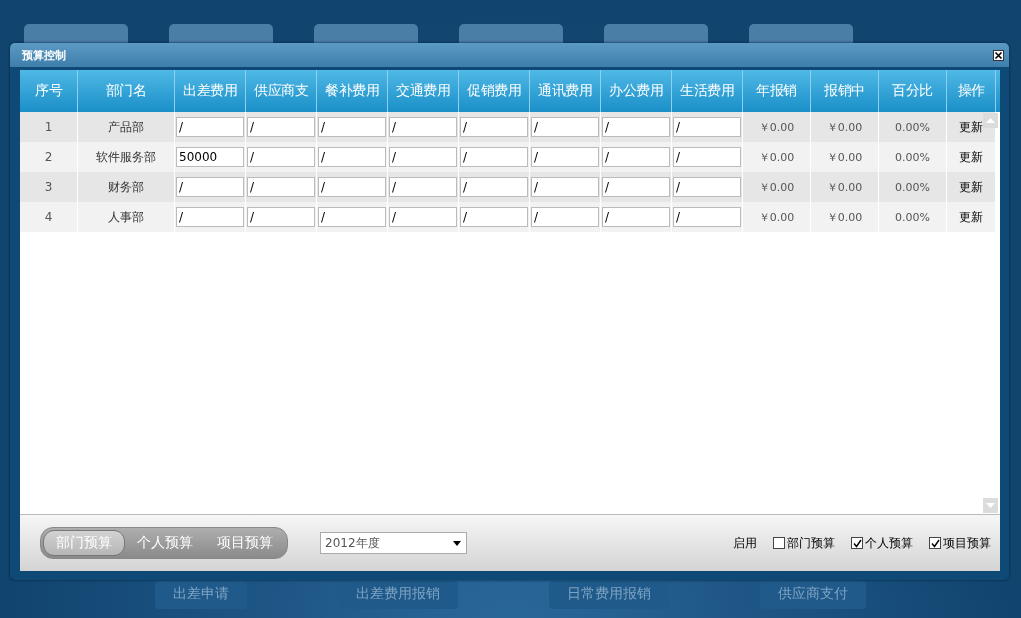  What do you see at coordinates (912, 91) in the screenshot?
I see `column-header: 百分比` at bounding box center [912, 91].